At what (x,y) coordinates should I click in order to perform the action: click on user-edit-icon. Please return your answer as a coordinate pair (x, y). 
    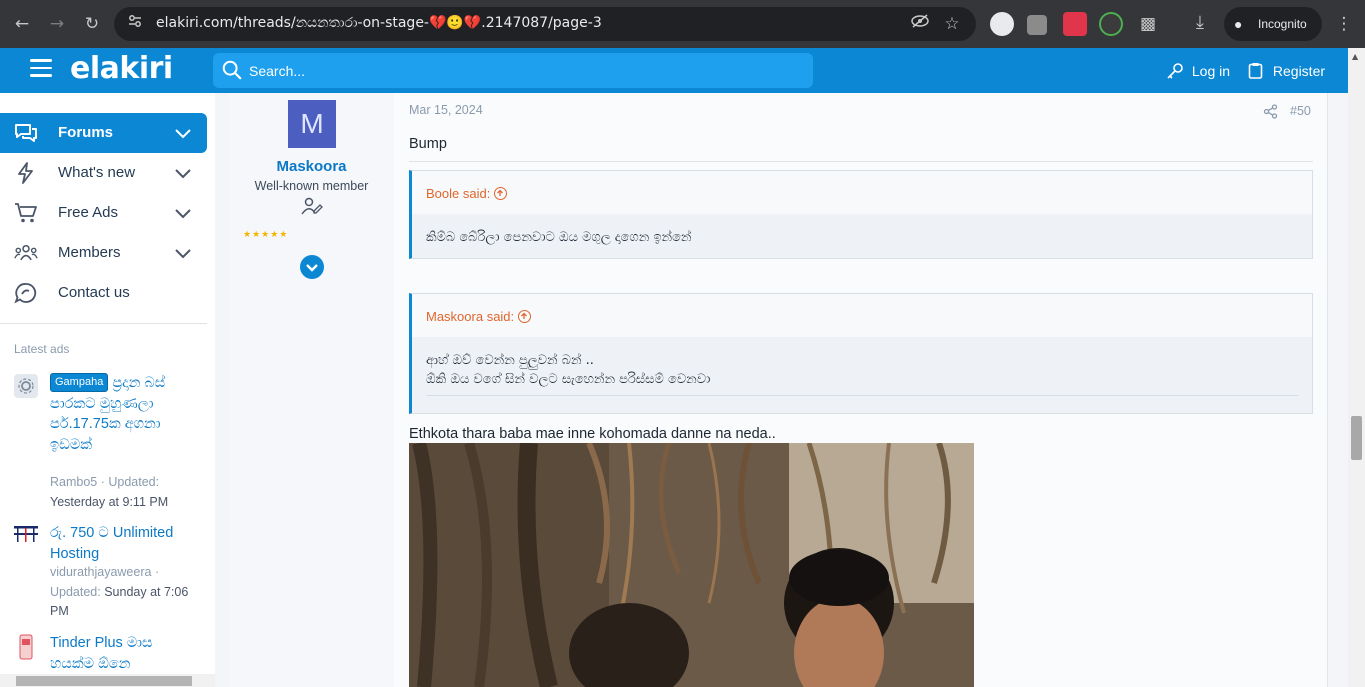
    Looking at the image, I should click on (312, 206).